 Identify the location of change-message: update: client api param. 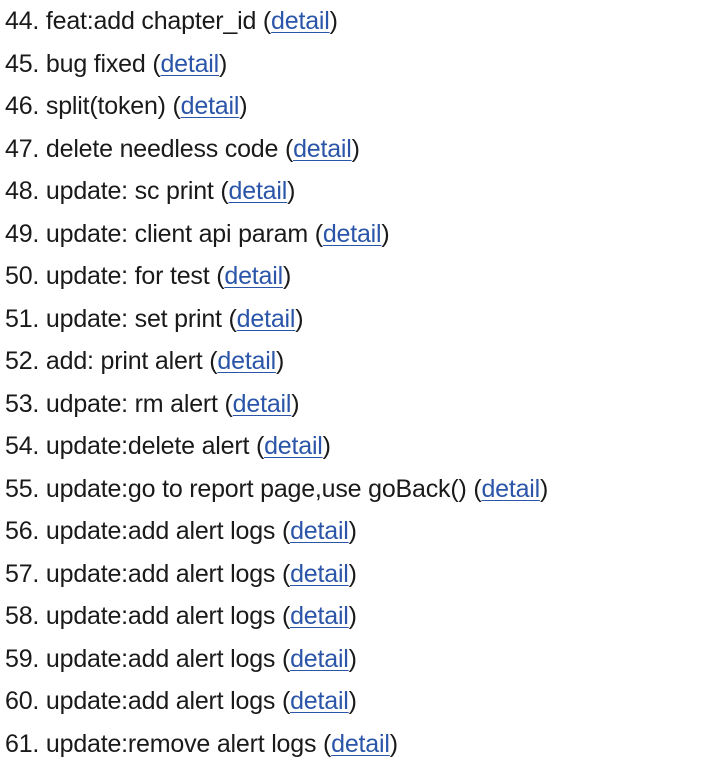
(177, 234).